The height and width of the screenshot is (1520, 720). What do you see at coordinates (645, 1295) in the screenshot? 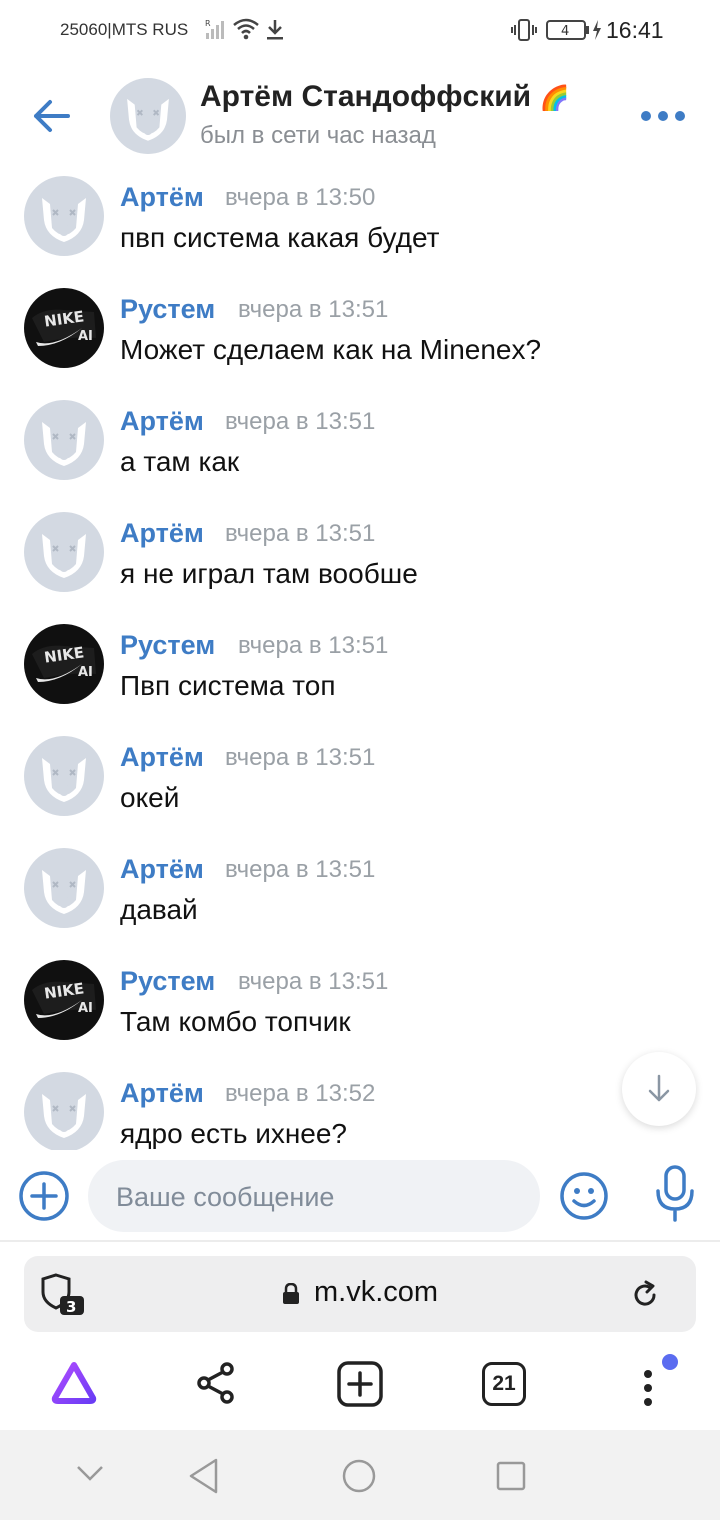
I see `reload-icon` at bounding box center [645, 1295].